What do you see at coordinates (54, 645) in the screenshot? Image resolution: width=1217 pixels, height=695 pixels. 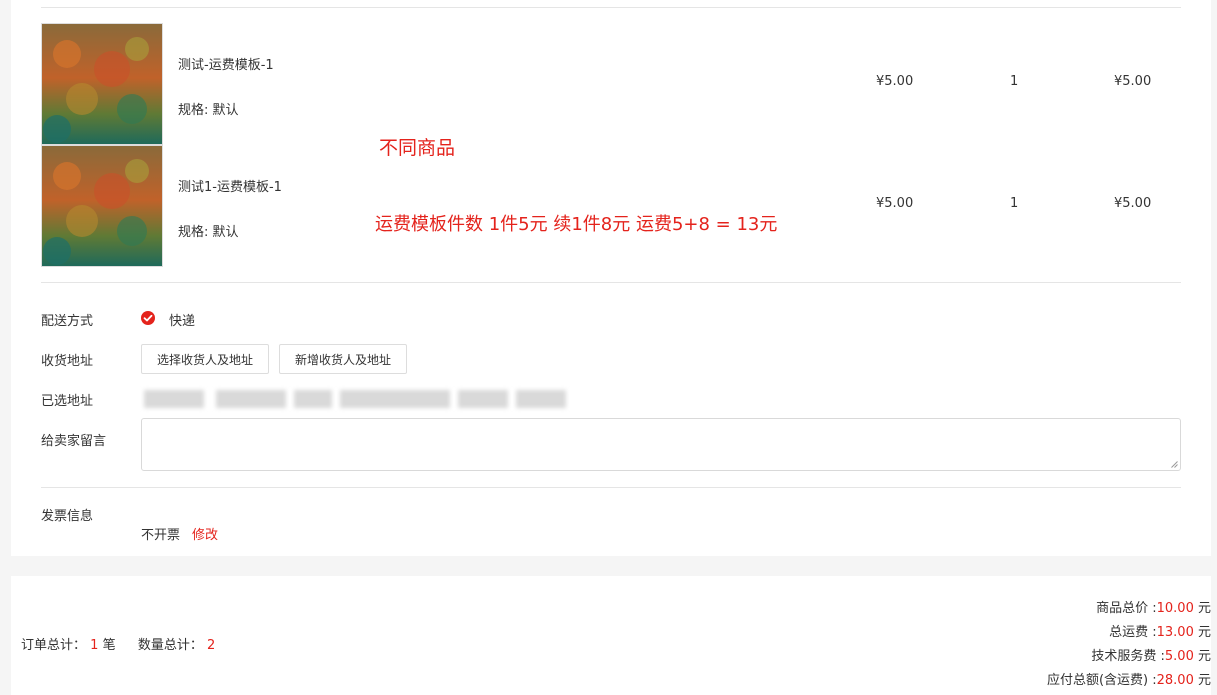 I see `order-count-label: 订单总计：` at bounding box center [54, 645].